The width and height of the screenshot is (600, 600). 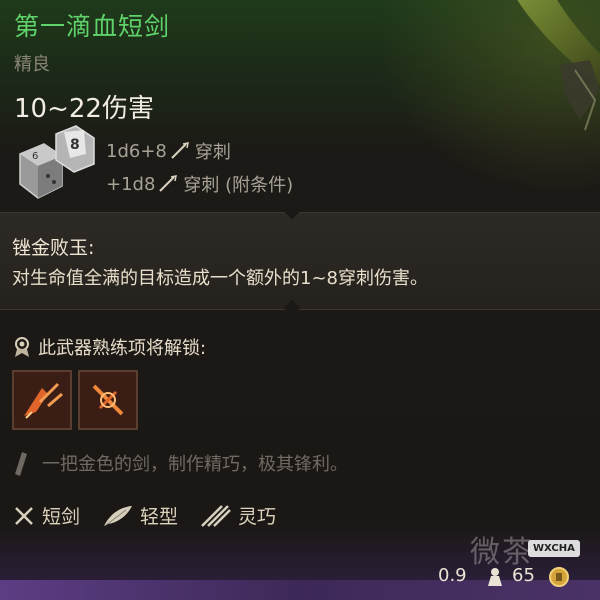 I want to click on damage-type-1: 穿刺, so click(x=212, y=152).